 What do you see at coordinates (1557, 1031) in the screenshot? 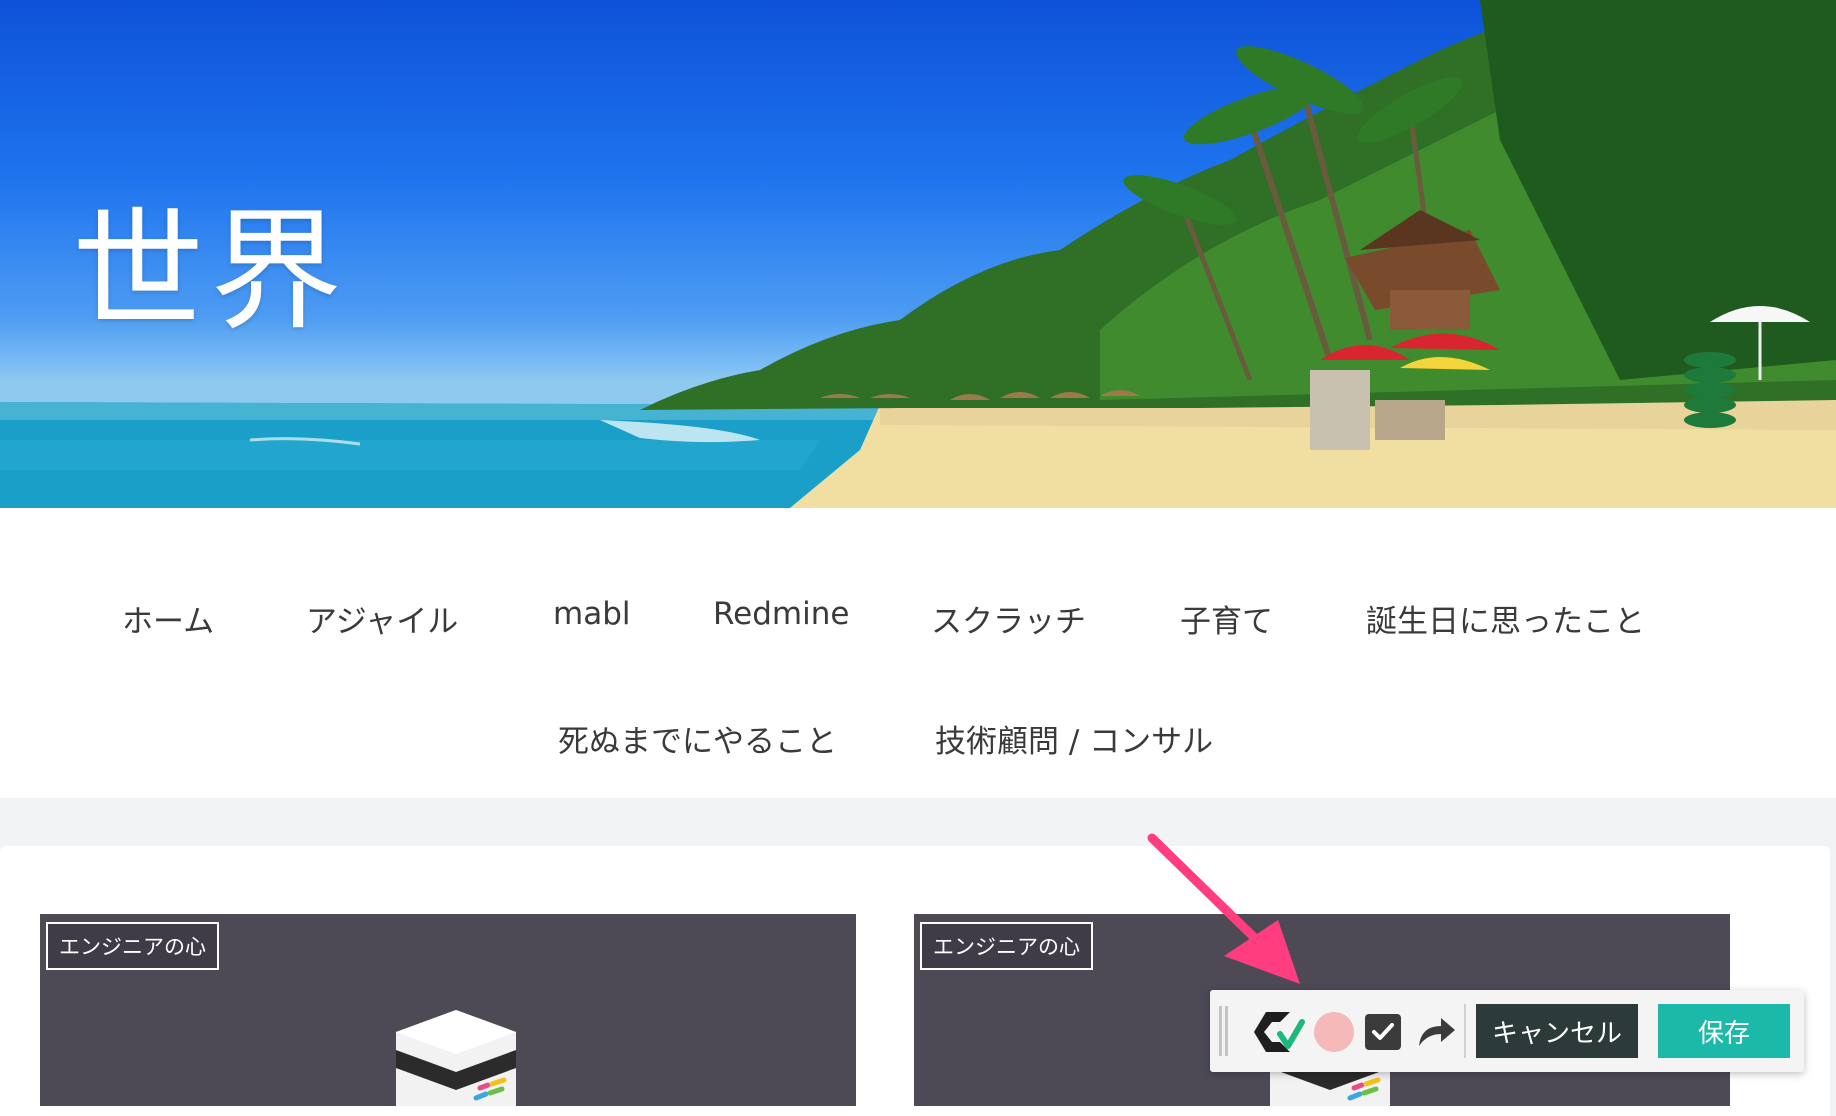
I see `cancel-button: キャンセル` at bounding box center [1557, 1031].